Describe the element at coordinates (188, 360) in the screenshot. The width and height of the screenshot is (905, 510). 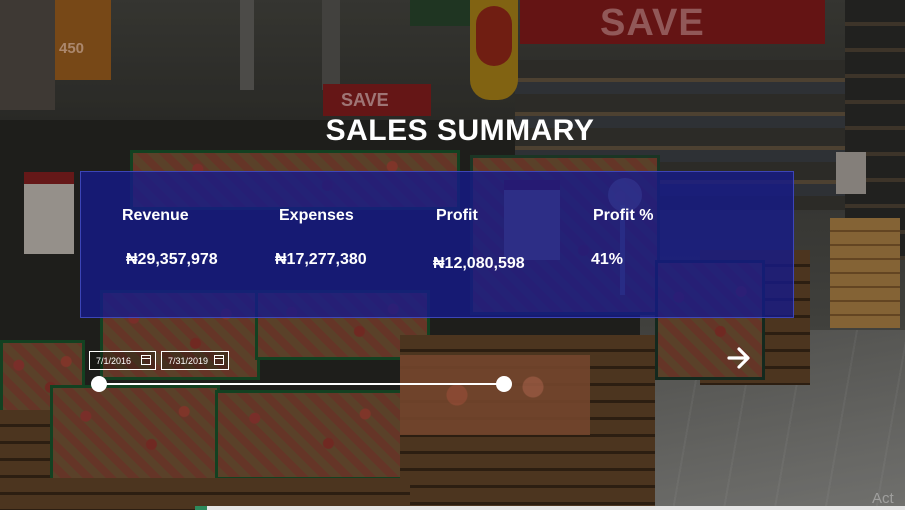
I see `end-date-text: 7/31/2019` at that location.